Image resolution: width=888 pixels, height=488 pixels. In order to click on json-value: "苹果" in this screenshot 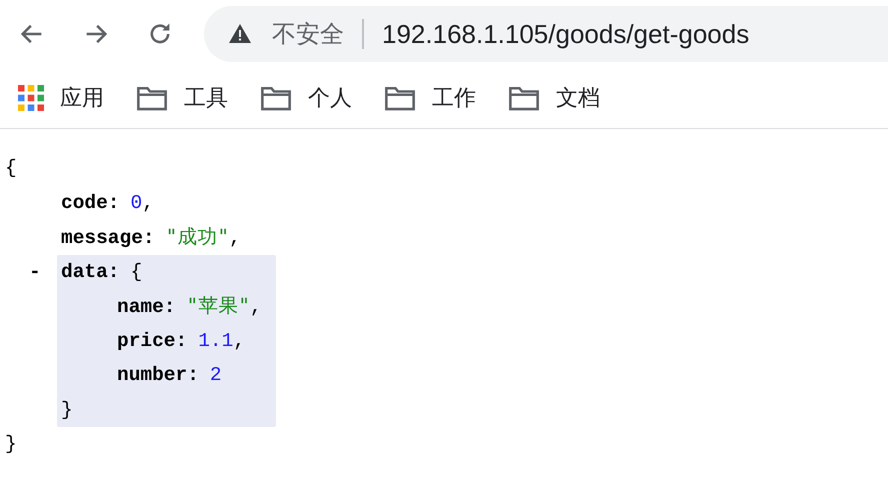, I will do `click(218, 305)`.